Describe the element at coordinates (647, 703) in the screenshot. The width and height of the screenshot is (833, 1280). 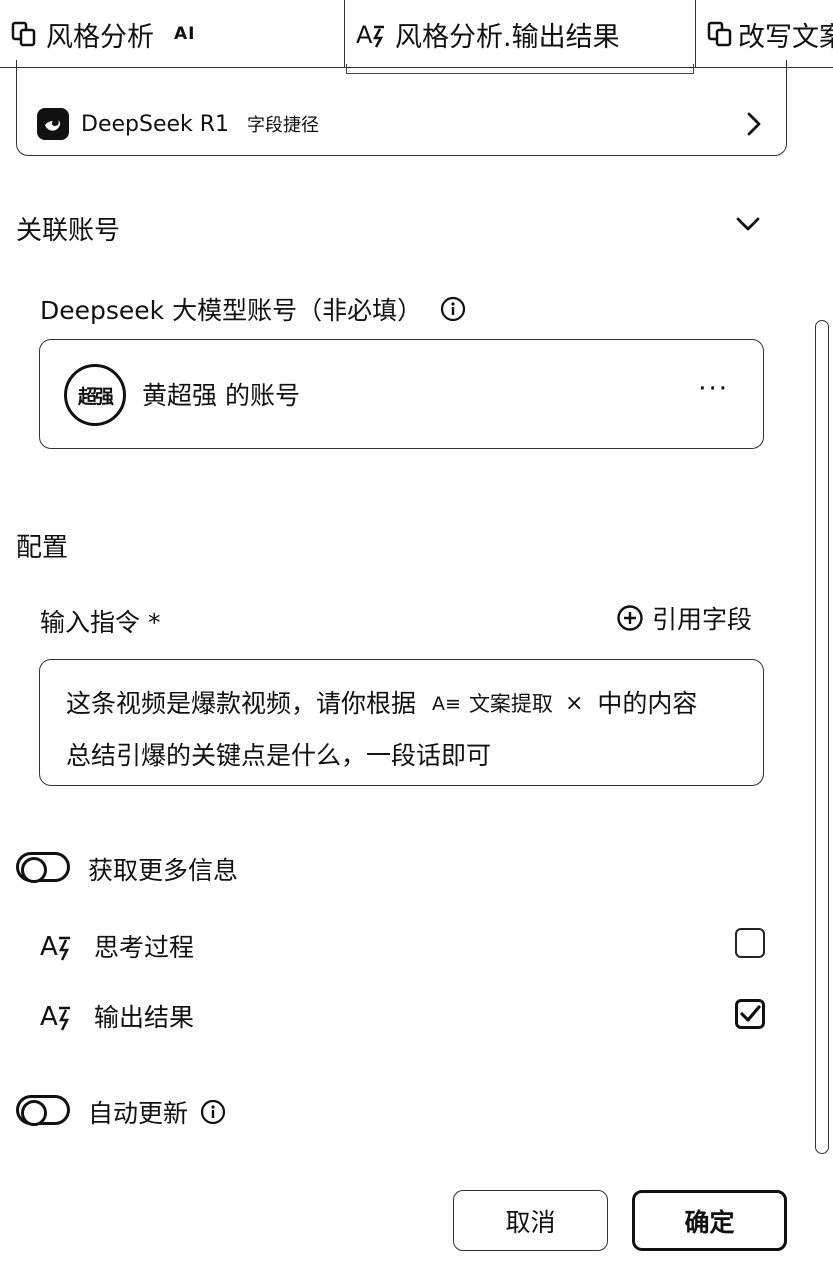
I see `instruction-text: 中的内容` at that location.